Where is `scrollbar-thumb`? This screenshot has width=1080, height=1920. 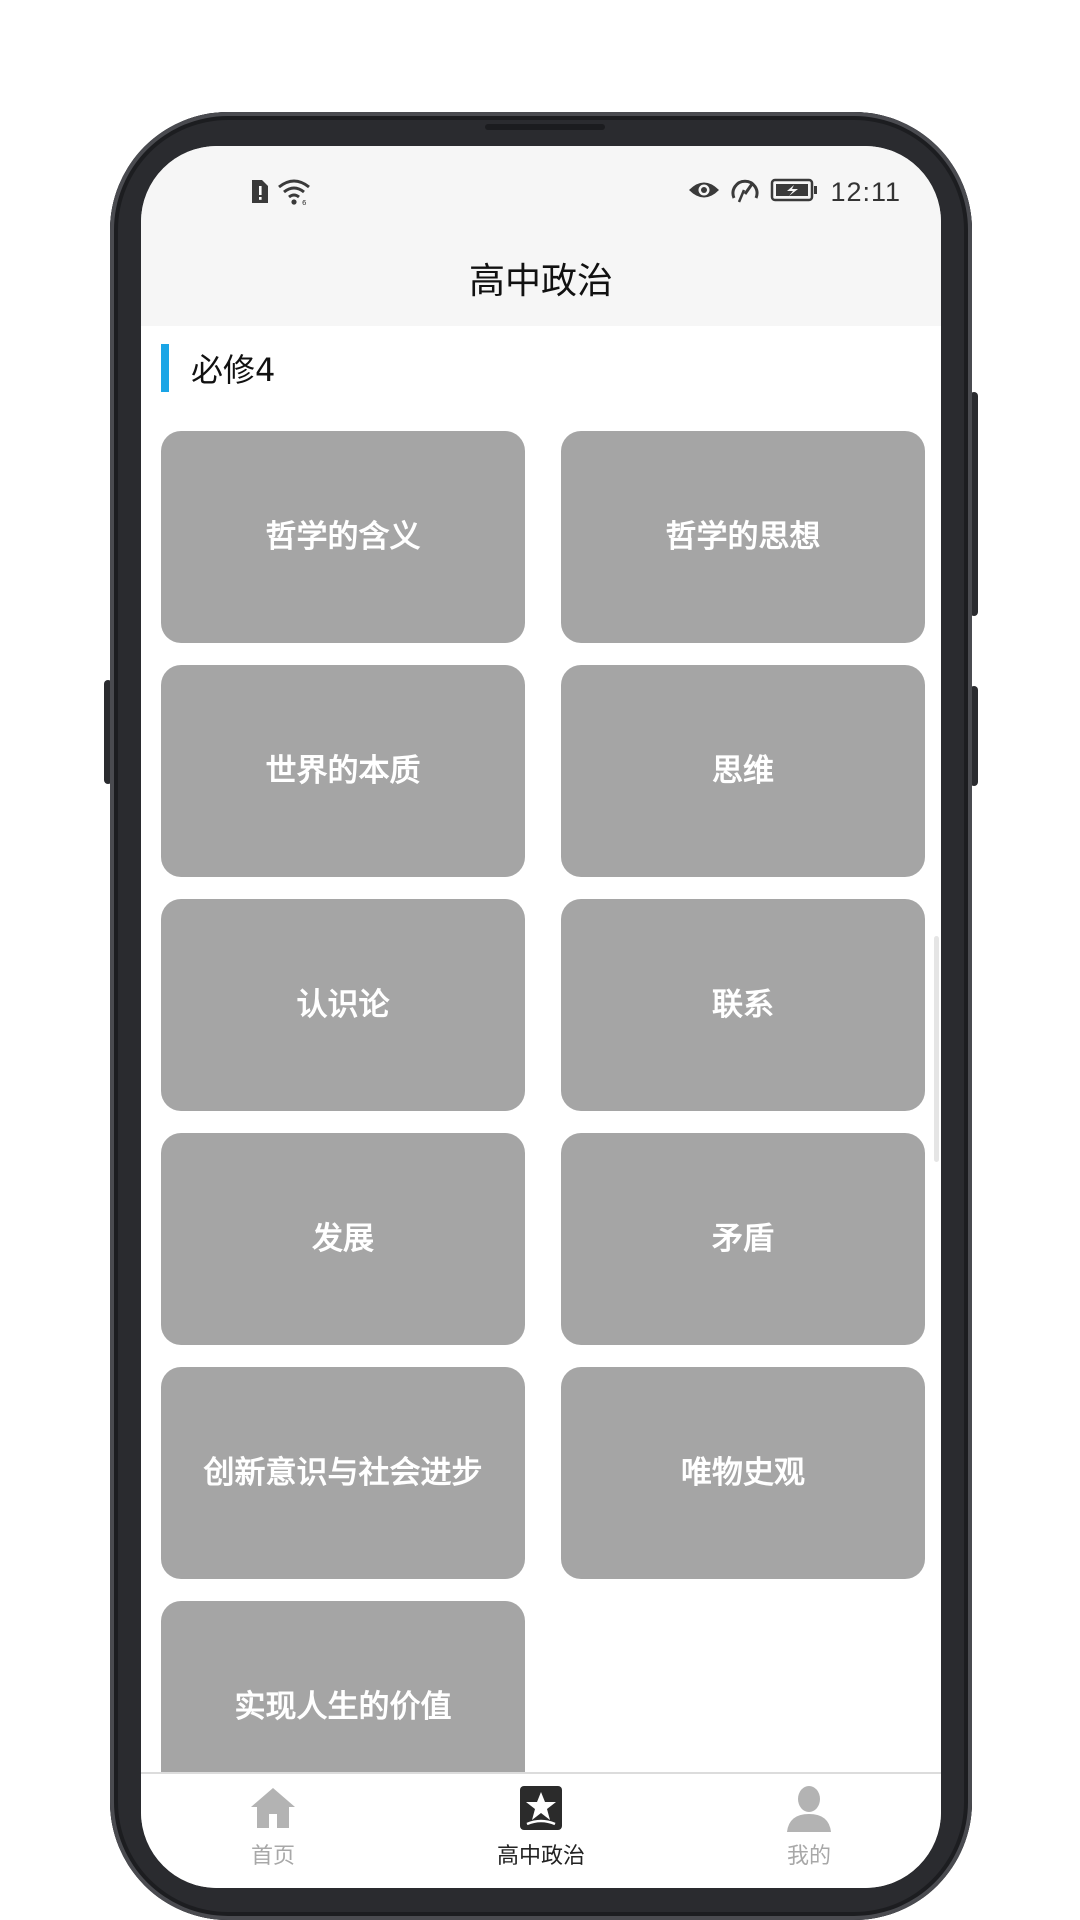
scrollbar-thumb is located at coordinates (936, 1049).